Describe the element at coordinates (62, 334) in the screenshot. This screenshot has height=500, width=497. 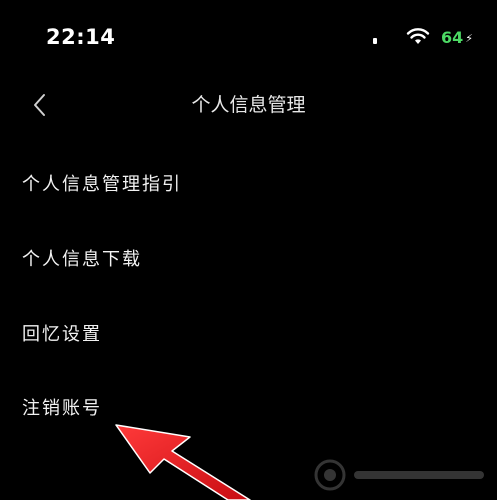
I see `menu-item-label: 回忆设置` at that location.